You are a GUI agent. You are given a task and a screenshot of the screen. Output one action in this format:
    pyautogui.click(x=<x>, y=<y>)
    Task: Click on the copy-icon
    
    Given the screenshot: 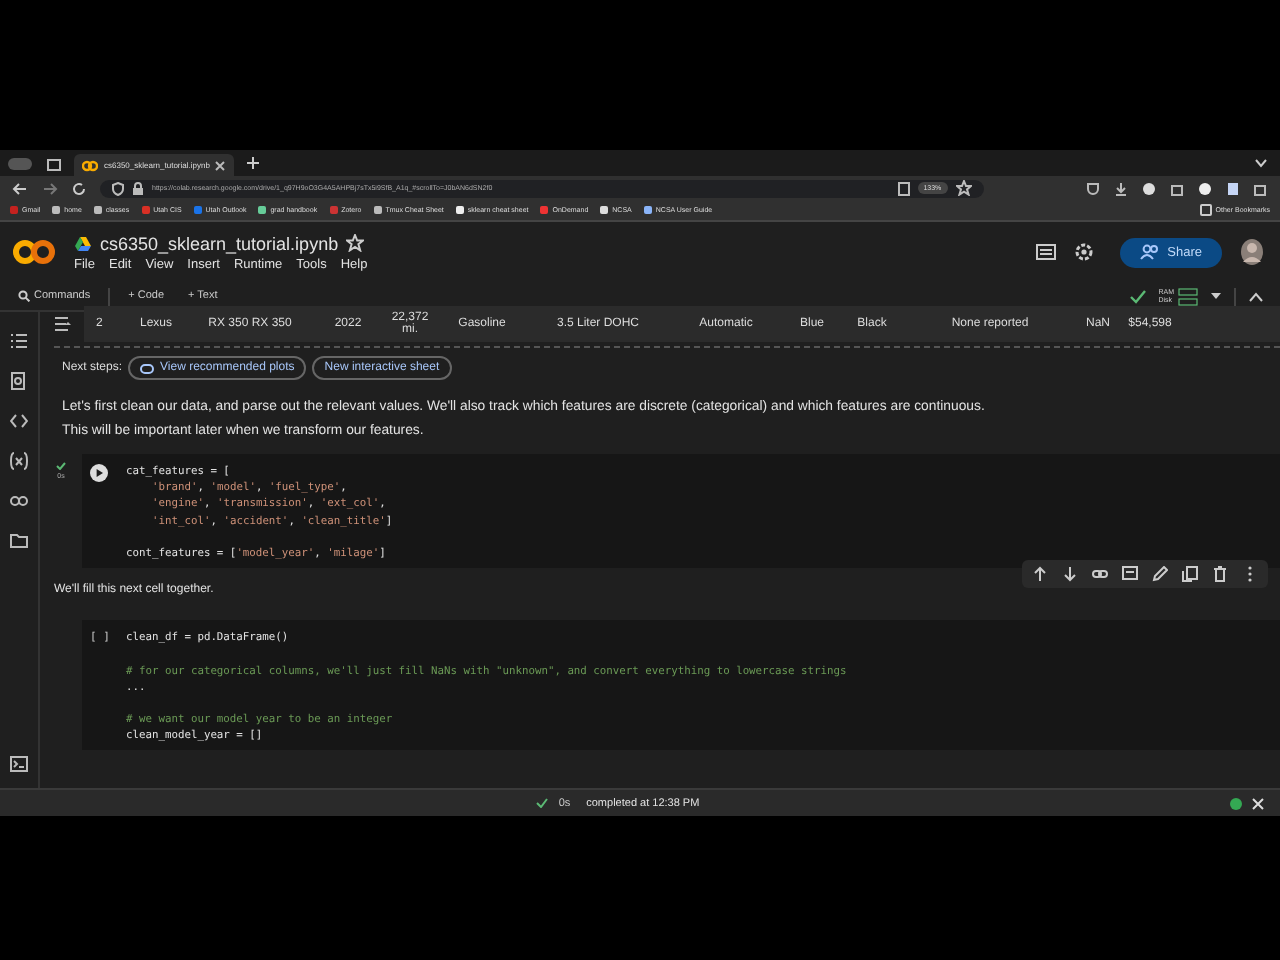 What is the action you would take?
    pyautogui.click(x=1190, y=574)
    